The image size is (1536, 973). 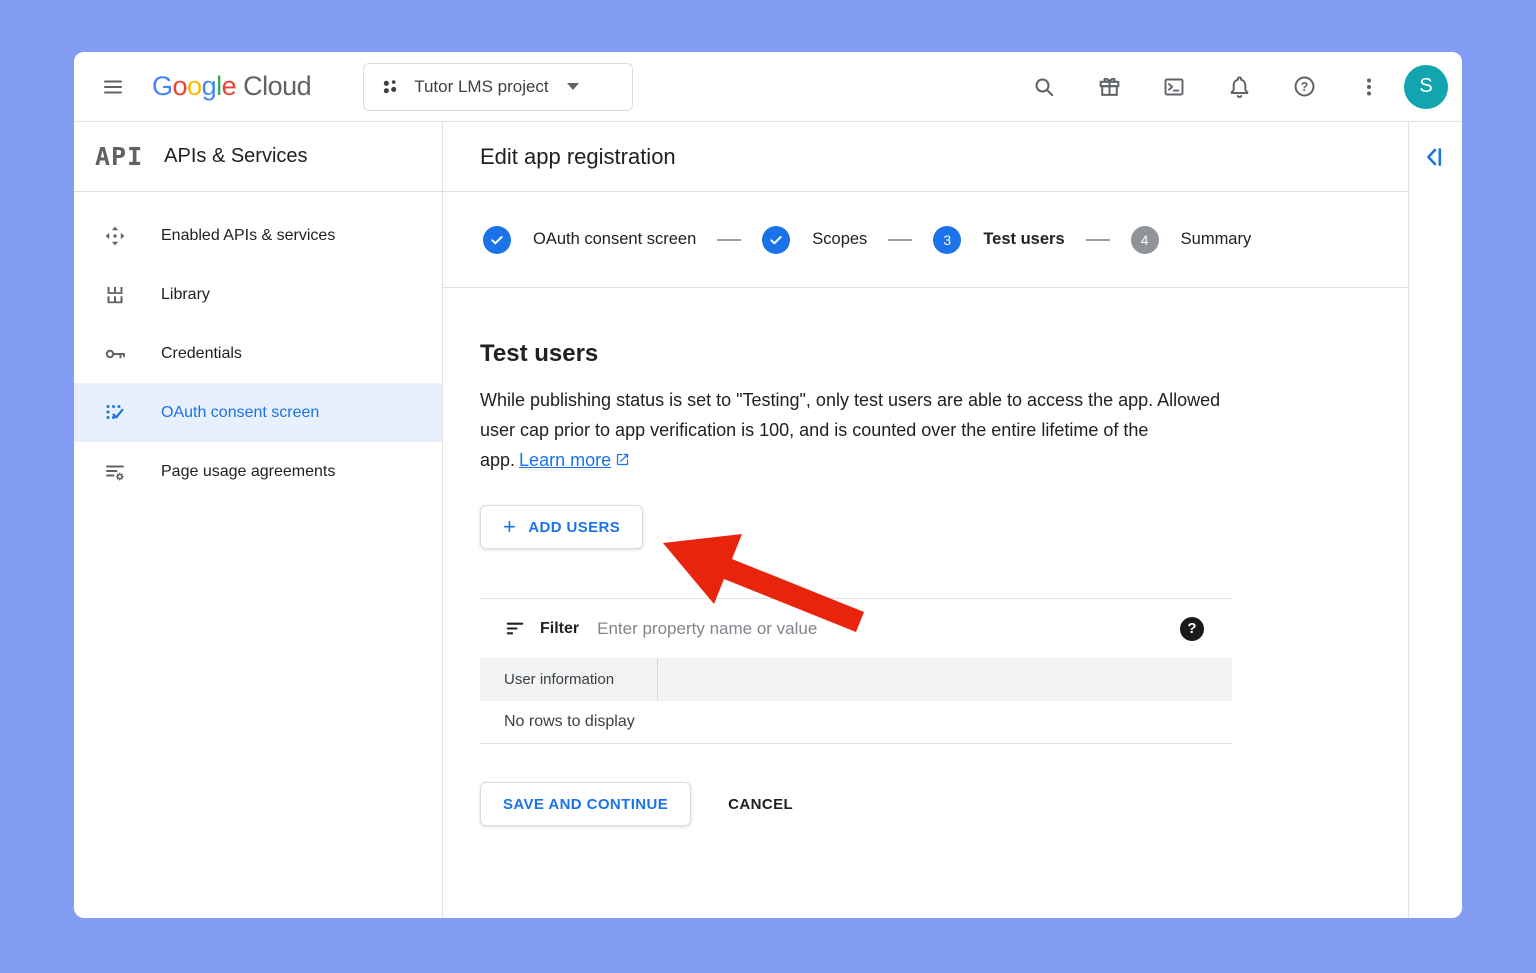 I want to click on free-trial-button, so click(x=1109, y=87).